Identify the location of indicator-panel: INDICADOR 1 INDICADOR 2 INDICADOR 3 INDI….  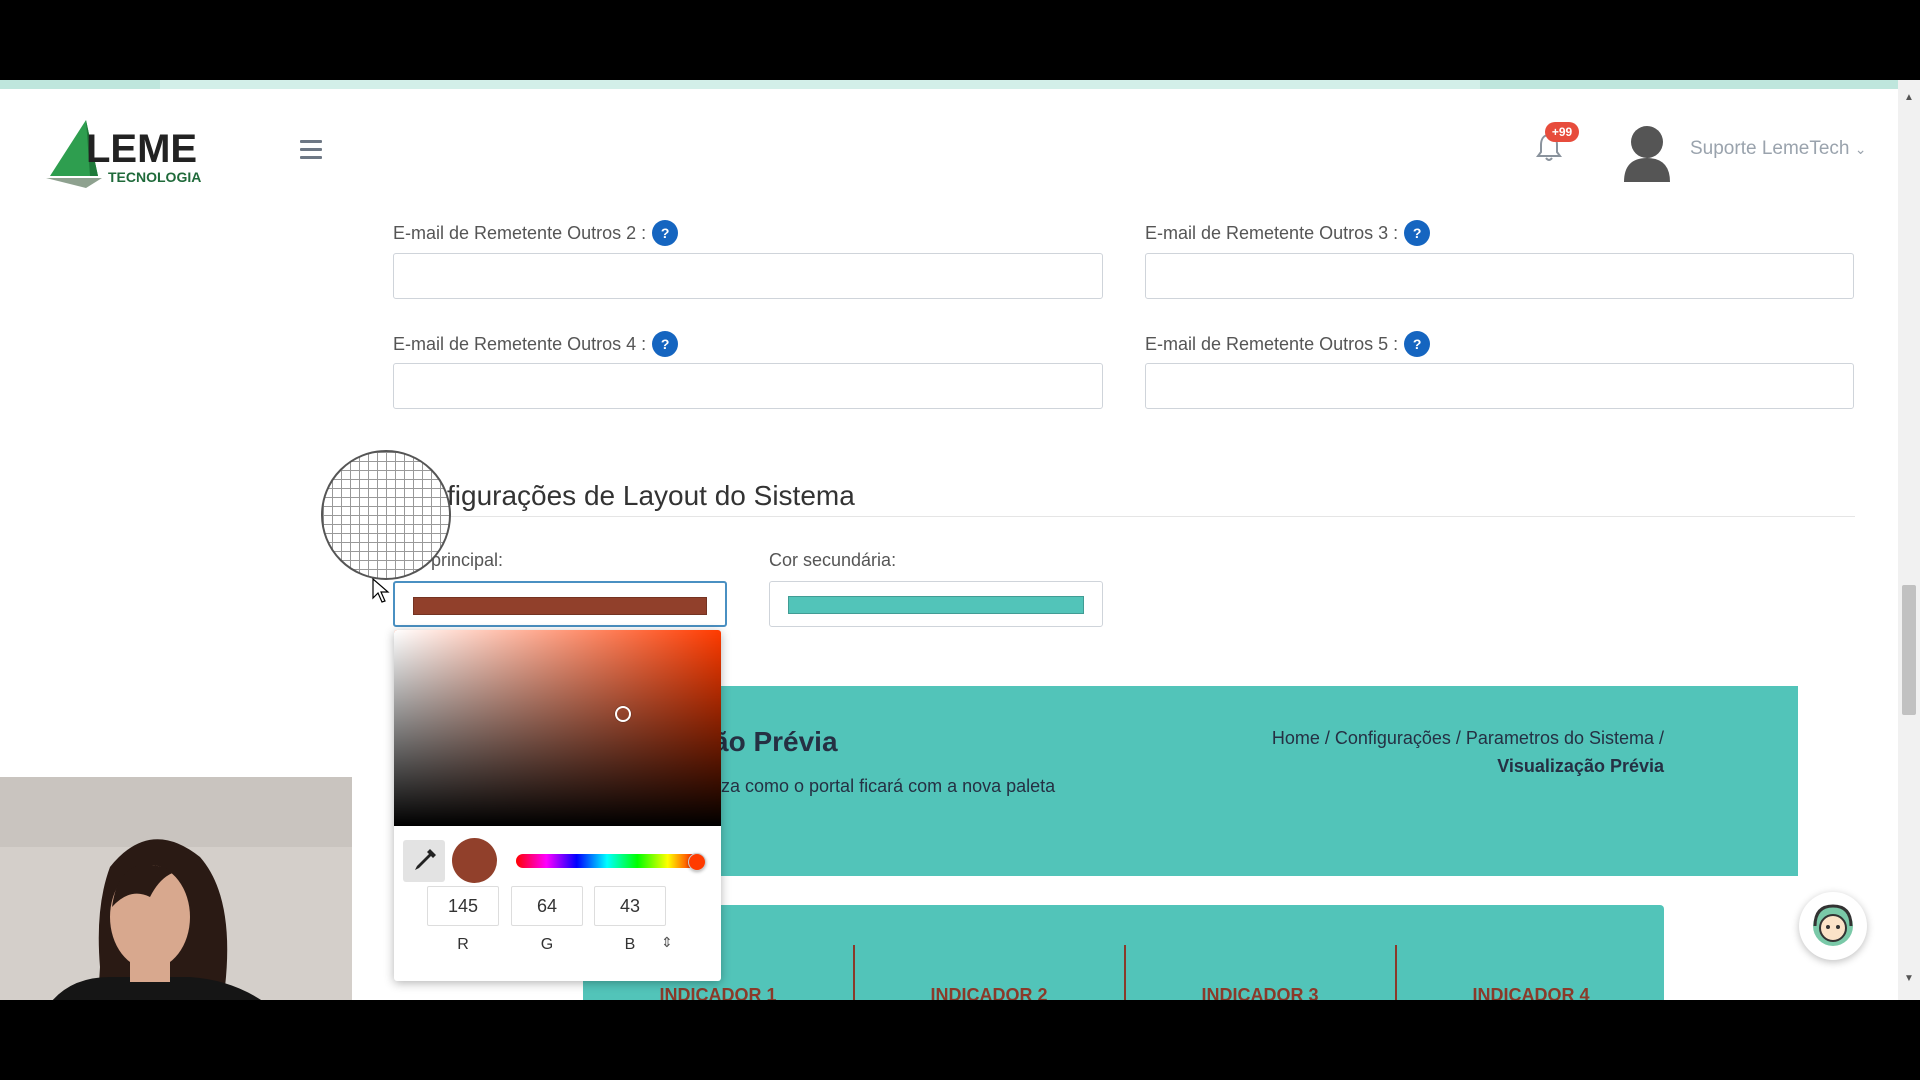
(1123, 952).